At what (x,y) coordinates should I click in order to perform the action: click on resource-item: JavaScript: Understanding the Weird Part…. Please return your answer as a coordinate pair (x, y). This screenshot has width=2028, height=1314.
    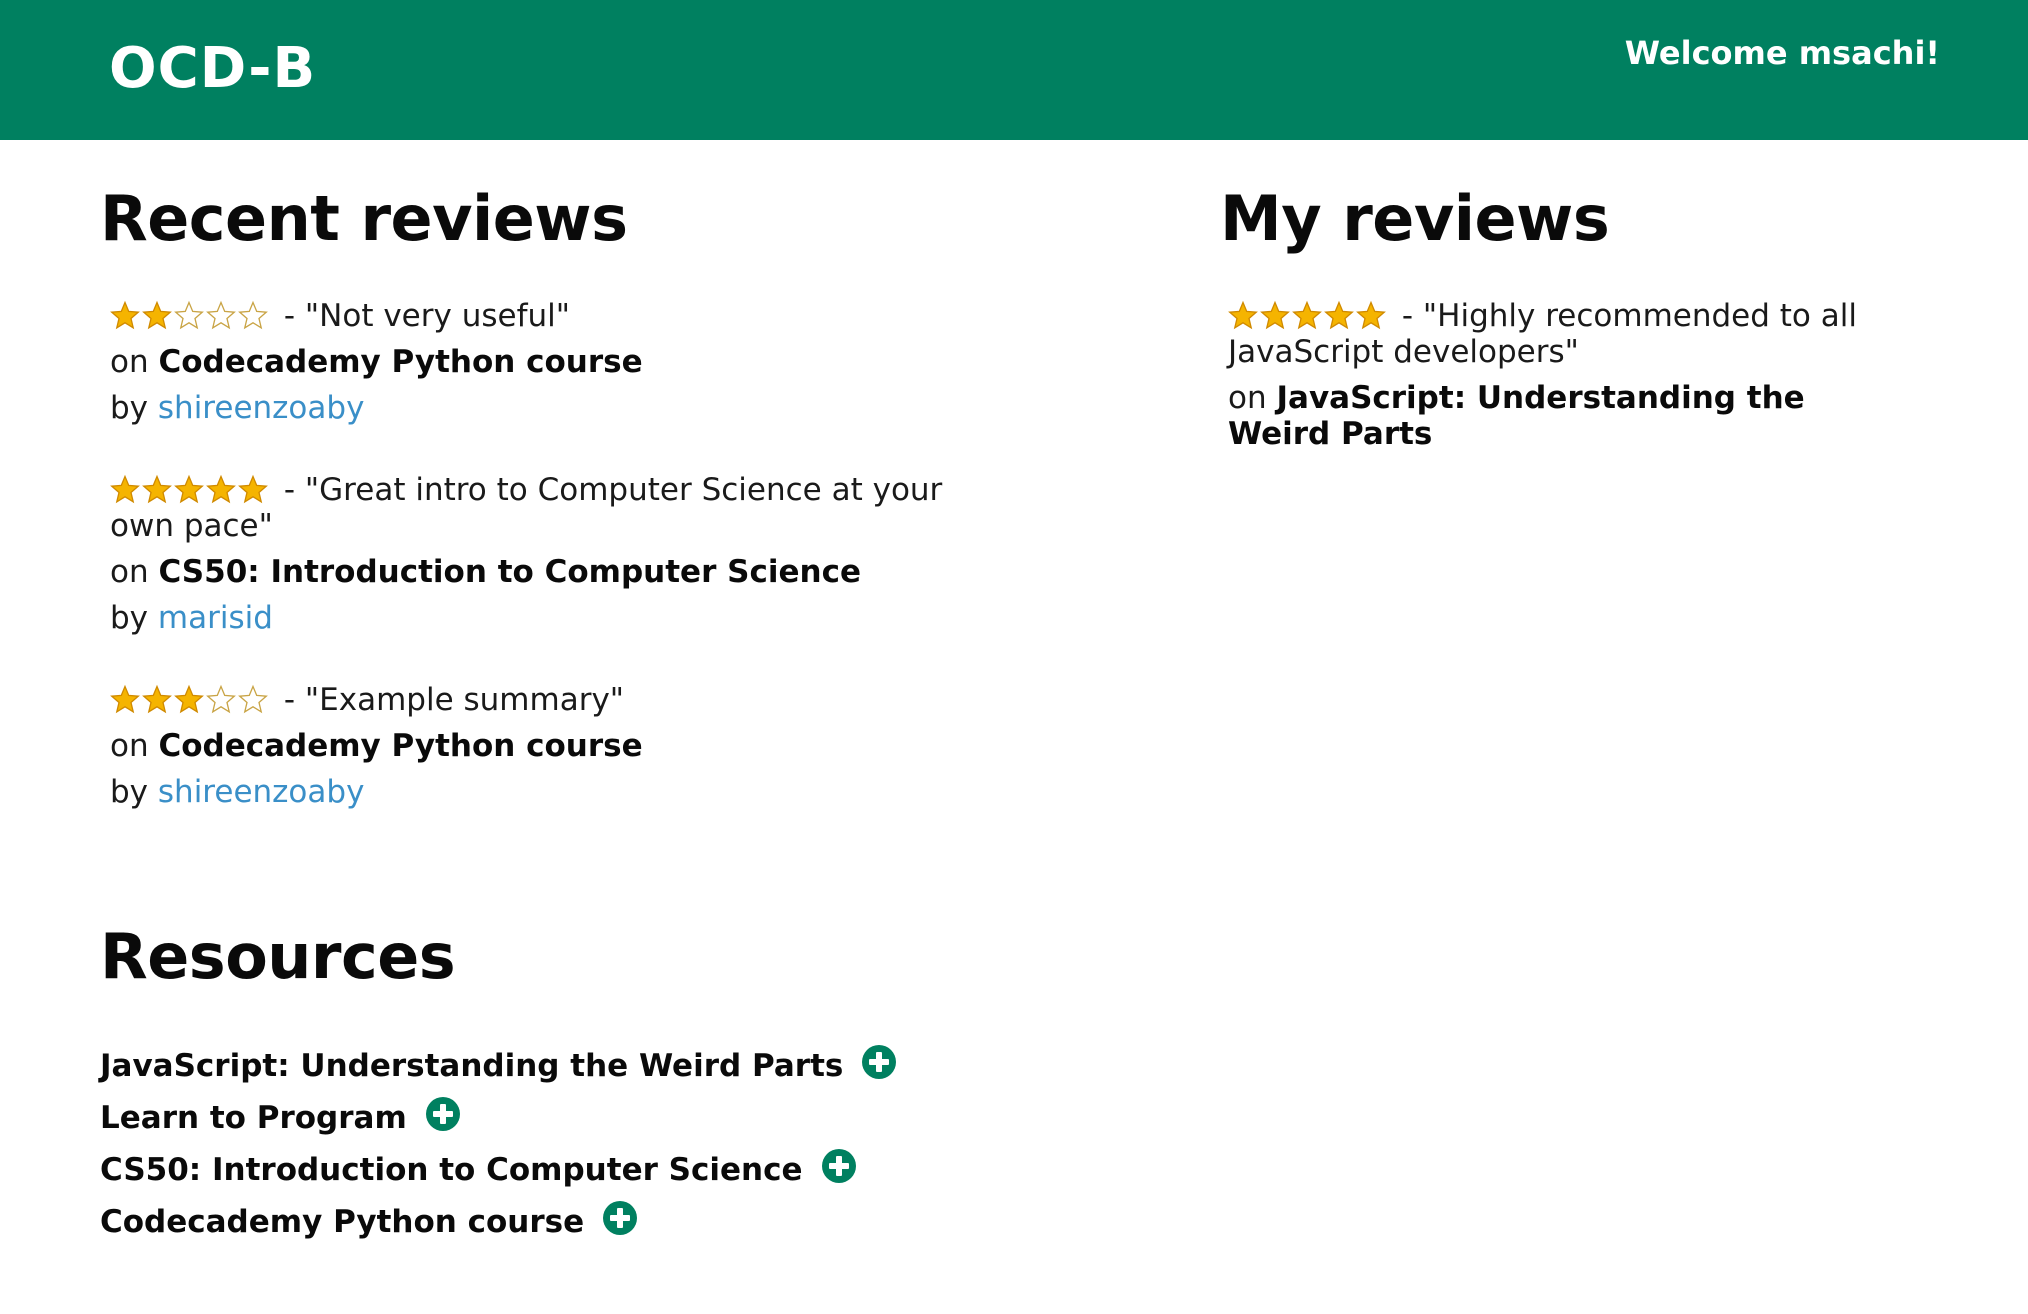
    Looking at the image, I should click on (498, 1066).